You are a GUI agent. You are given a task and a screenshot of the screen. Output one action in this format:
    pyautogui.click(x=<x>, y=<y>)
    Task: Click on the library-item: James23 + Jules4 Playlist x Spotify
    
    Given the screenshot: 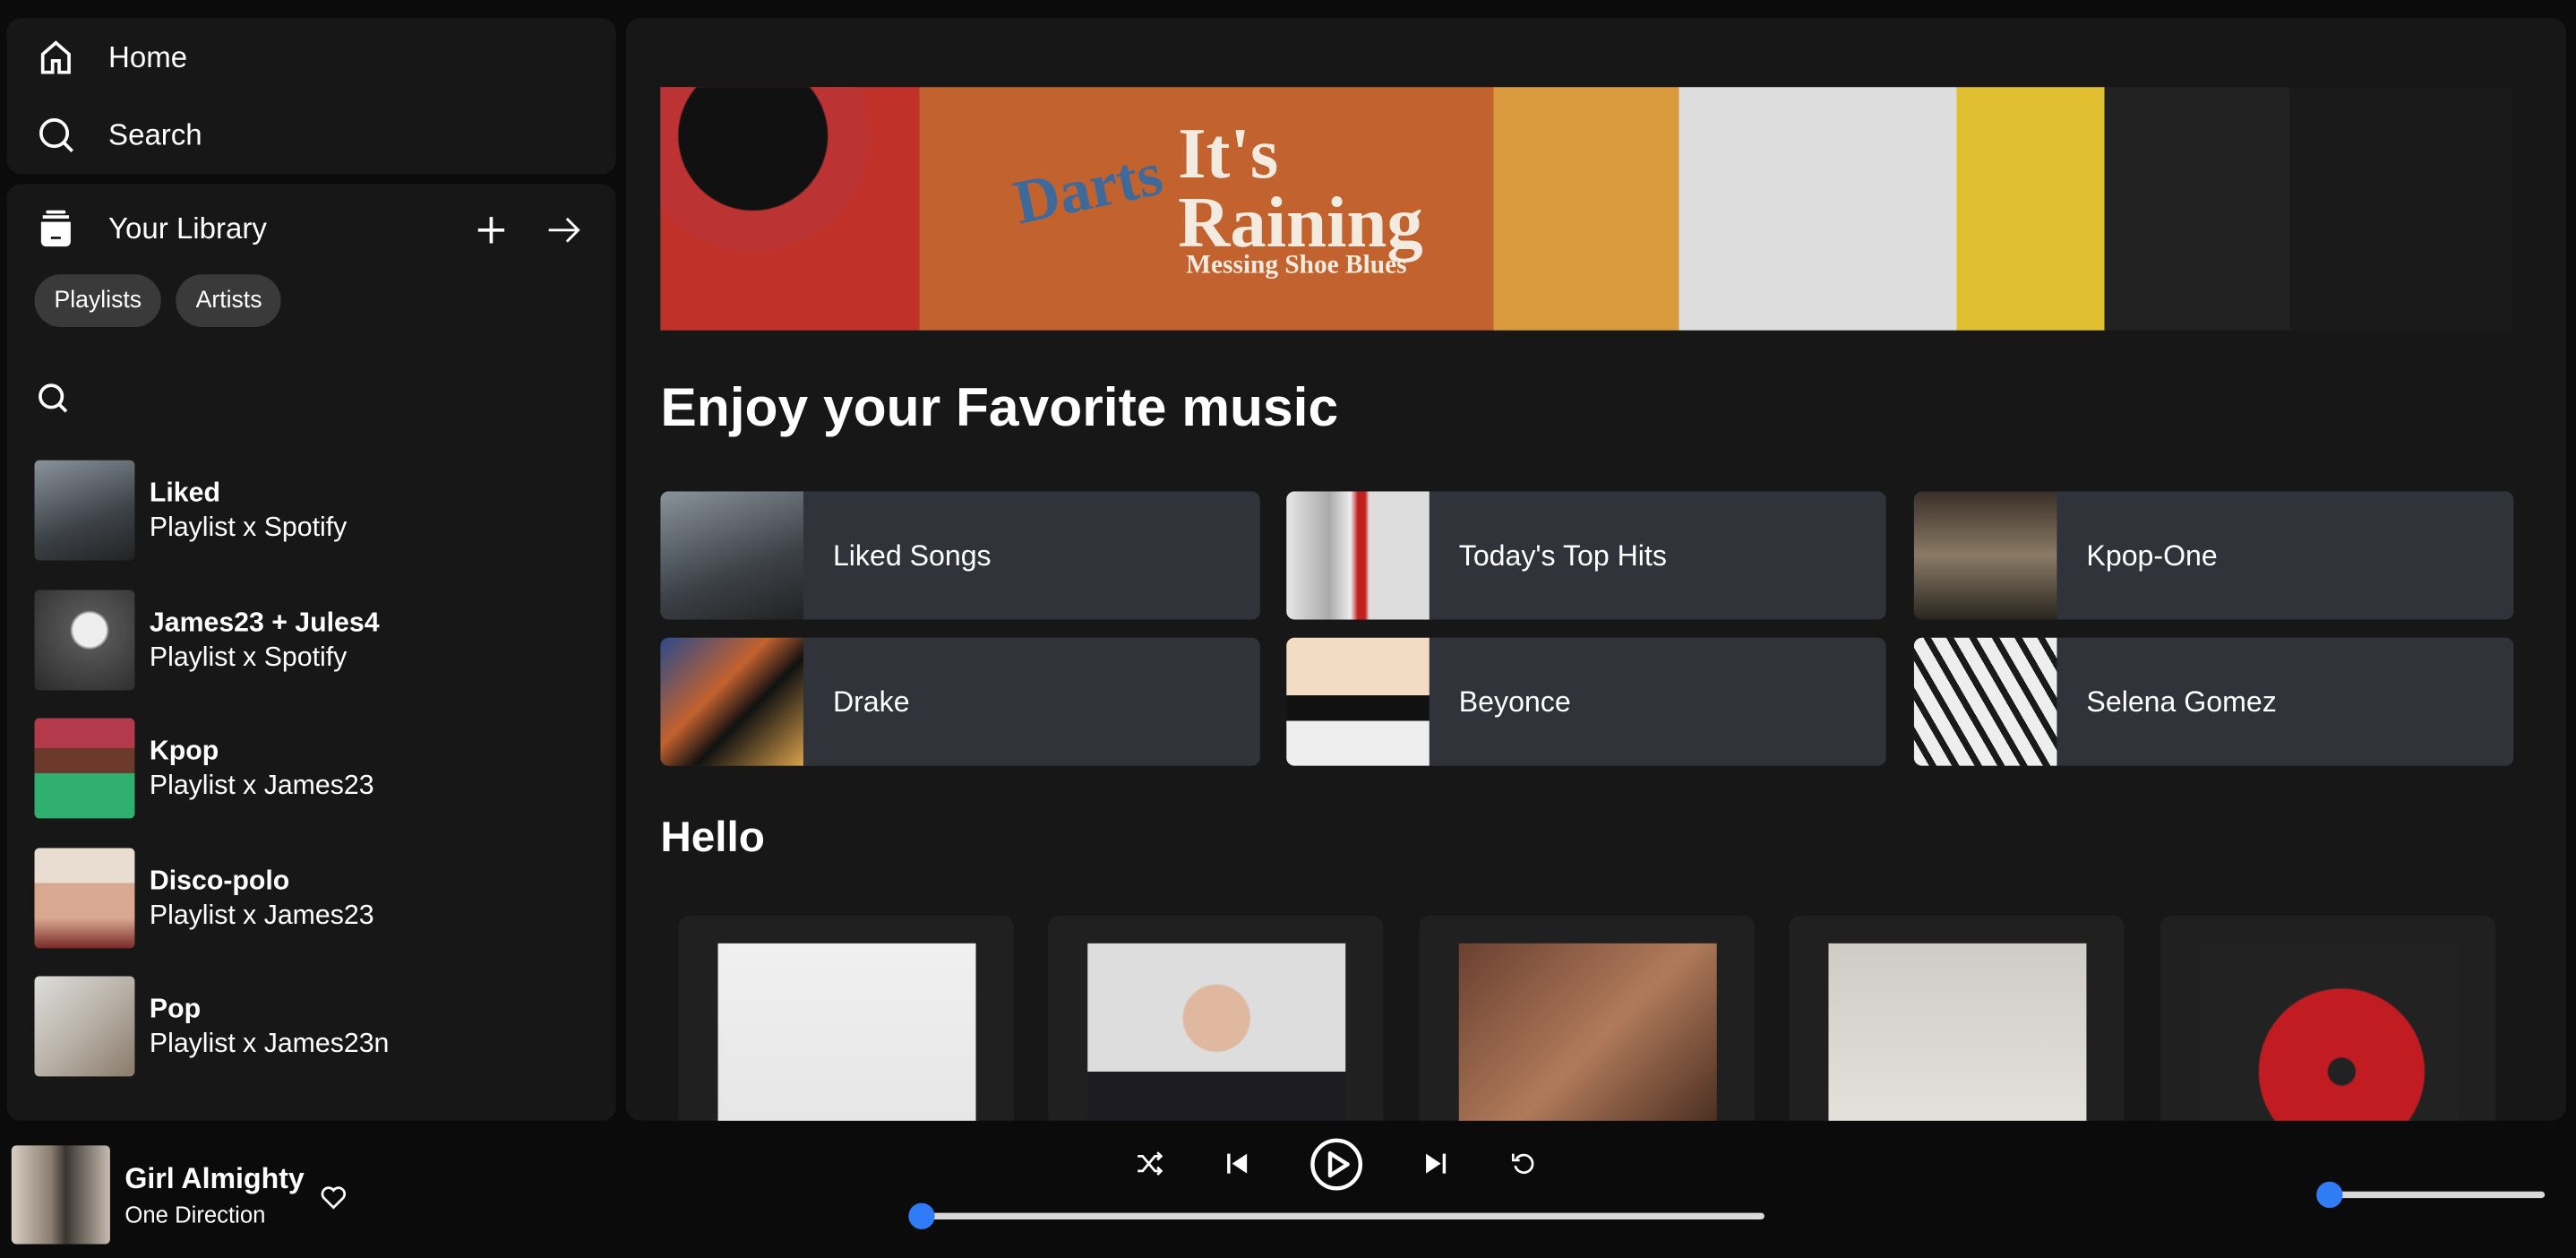 What is the action you would take?
    pyautogui.click(x=207, y=640)
    